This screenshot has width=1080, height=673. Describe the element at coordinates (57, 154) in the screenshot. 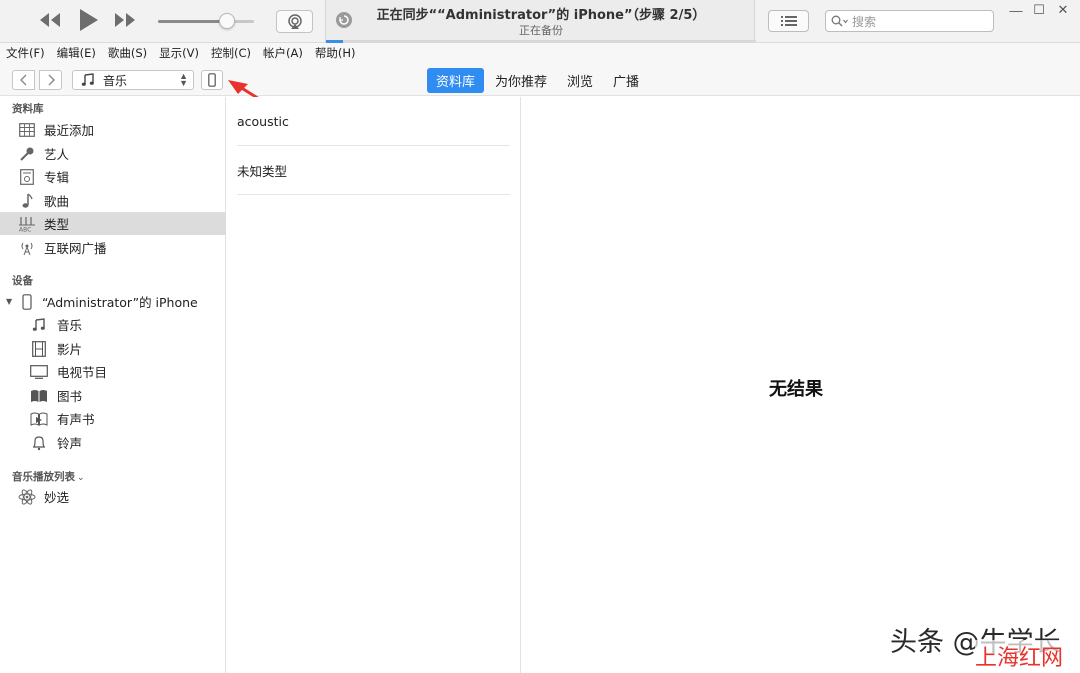

I see `sidebar-item-label: 艺人` at that location.